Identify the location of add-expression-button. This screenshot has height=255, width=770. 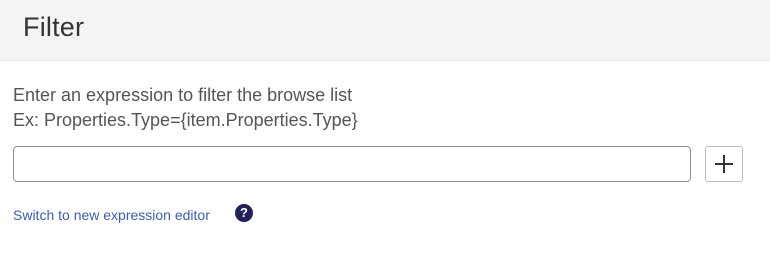
(724, 164).